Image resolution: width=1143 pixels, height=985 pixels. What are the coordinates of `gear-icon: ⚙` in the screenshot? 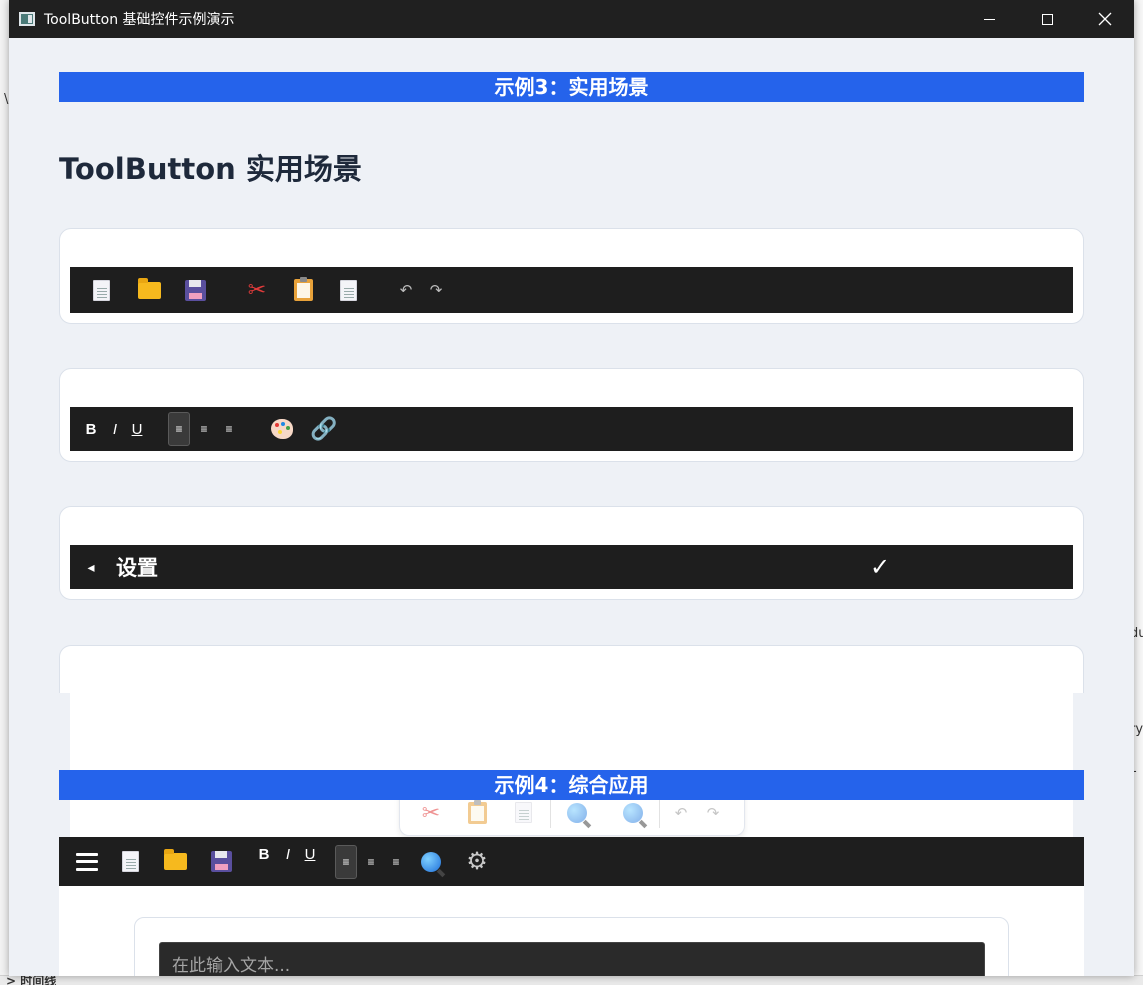 It's located at (477, 861).